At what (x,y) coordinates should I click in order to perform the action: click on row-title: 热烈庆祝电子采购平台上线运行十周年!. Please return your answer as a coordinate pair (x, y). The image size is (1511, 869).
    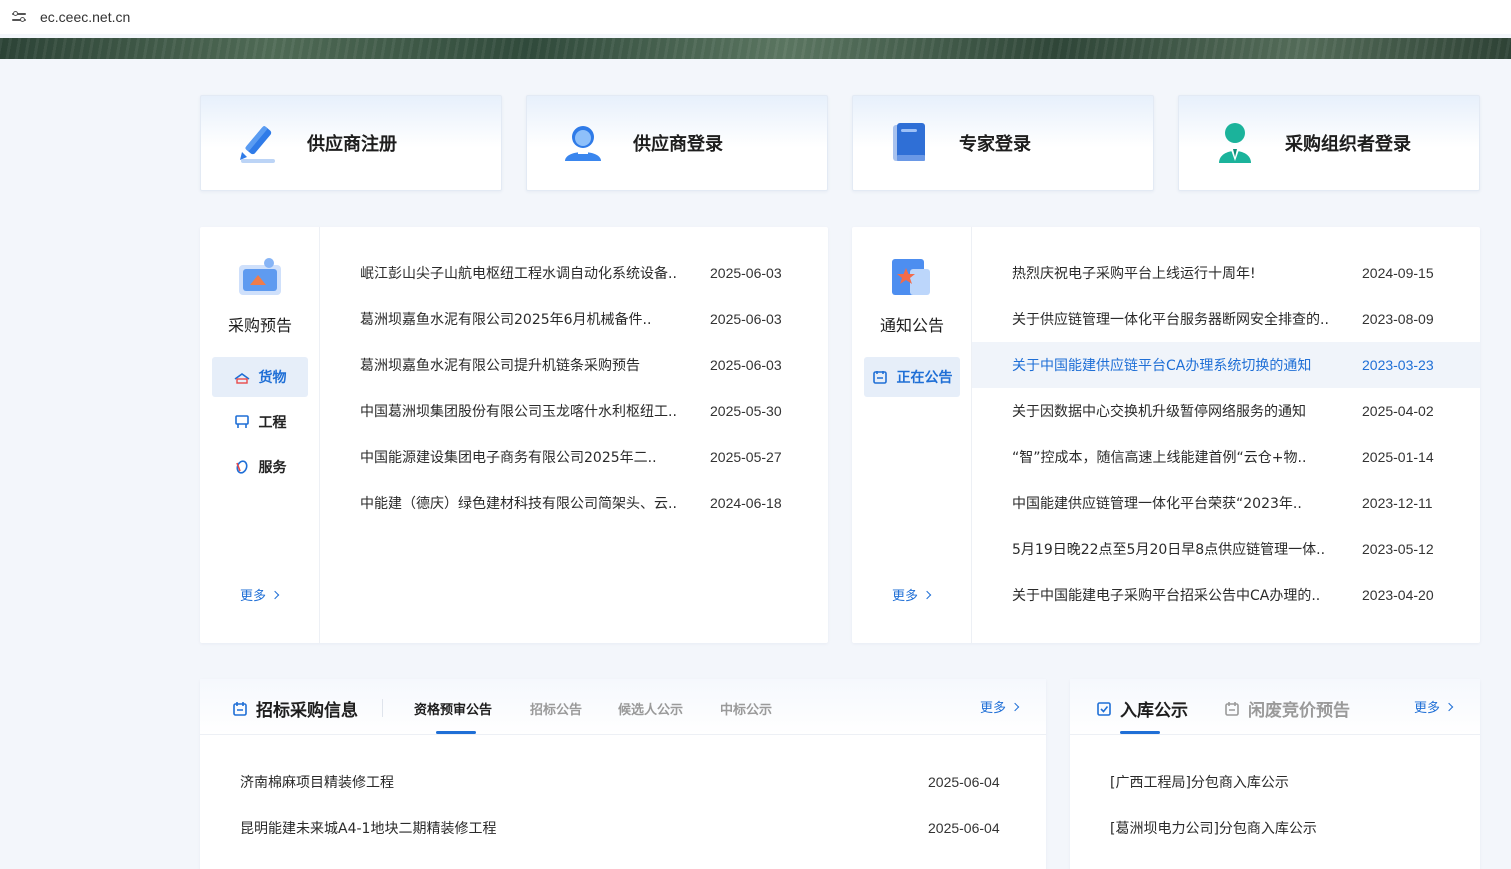
    Looking at the image, I should click on (1134, 274).